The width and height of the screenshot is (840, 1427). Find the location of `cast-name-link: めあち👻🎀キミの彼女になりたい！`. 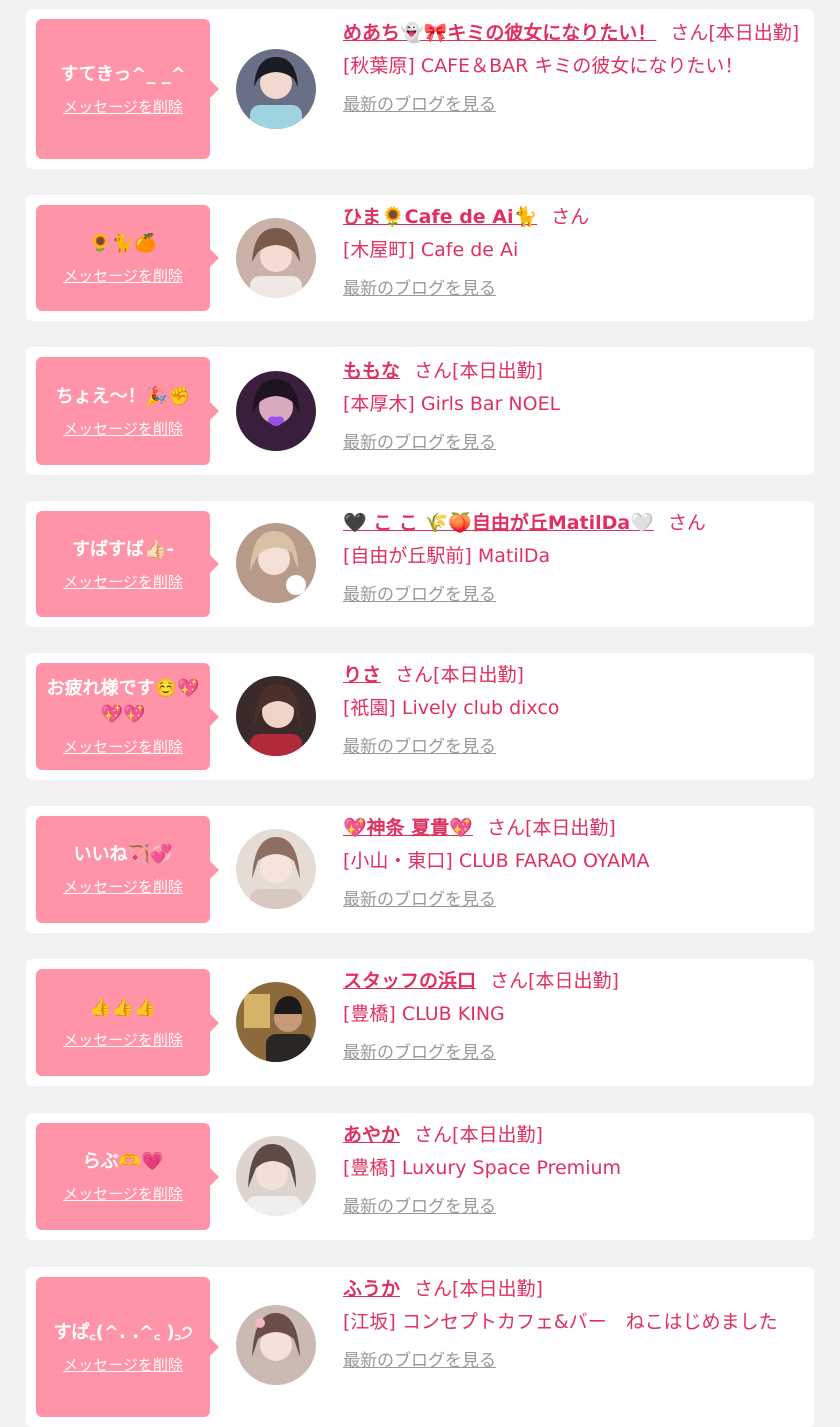

cast-name-link: めあち👻🎀キミの彼女になりたい！ is located at coordinates (499, 33).